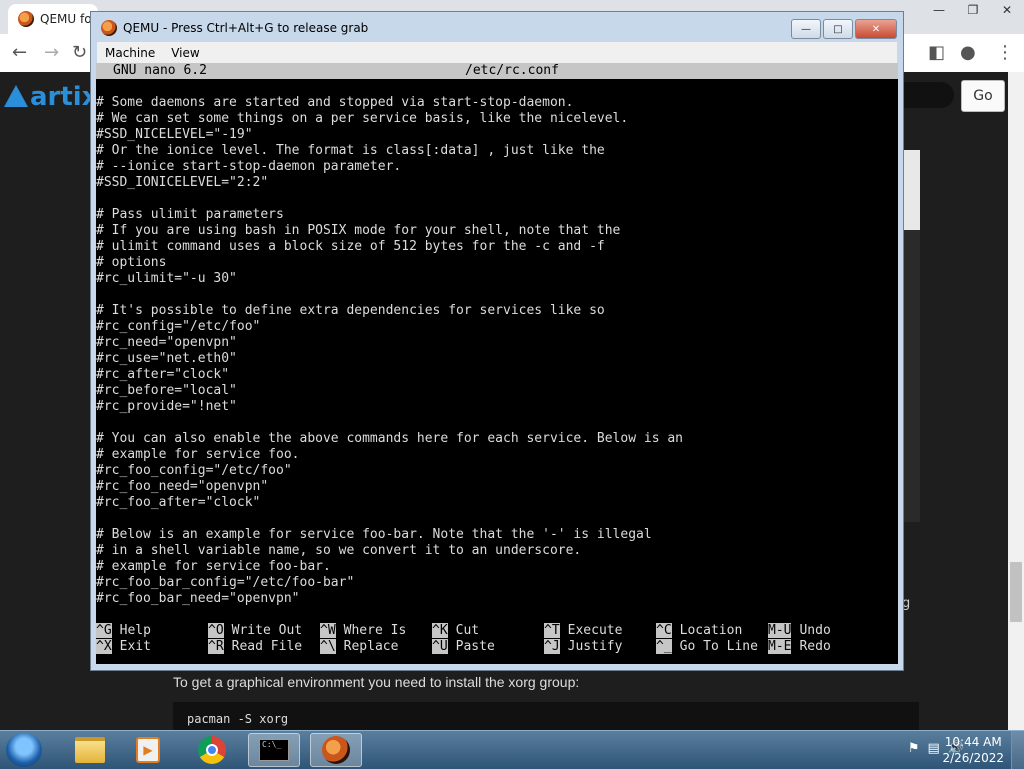 This screenshot has height=769, width=1024. I want to click on nano-shortcut-key: ^X, so click(104, 646).